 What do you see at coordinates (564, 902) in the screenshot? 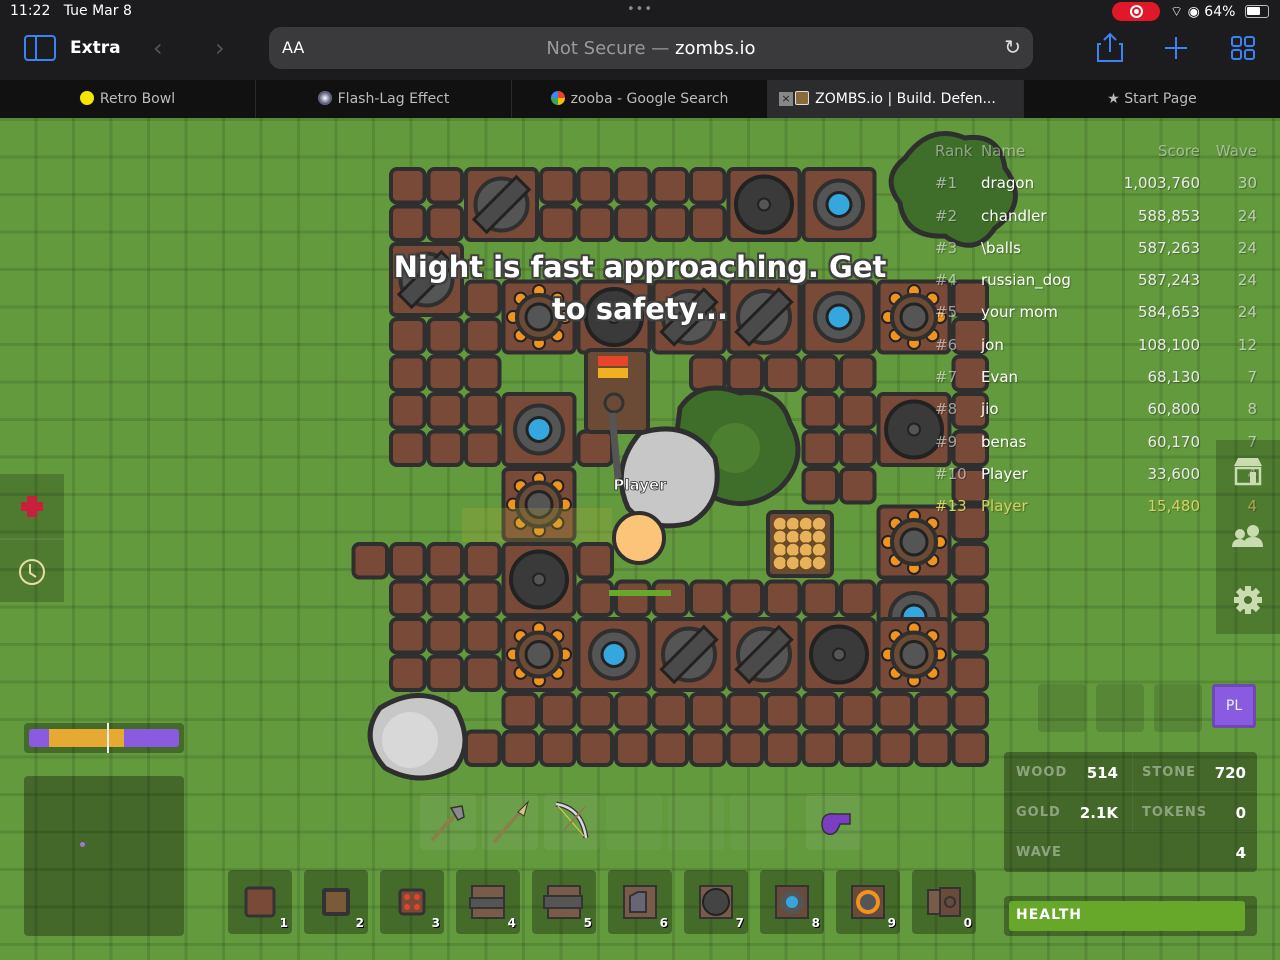
I see `build-slot-cannon-tower: 5` at bounding box center [564, 902].